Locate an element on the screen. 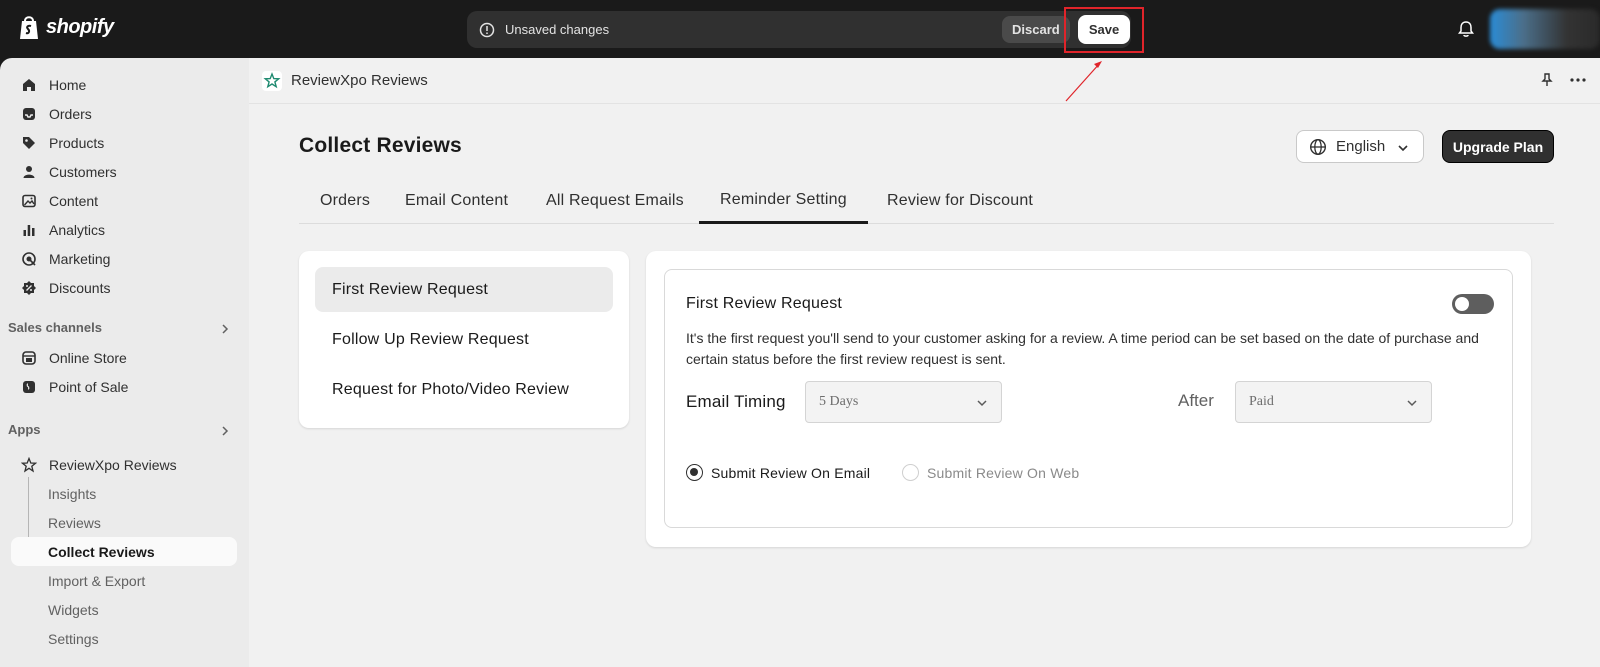 Image resolution: width=1600 pixels, height=667 pixels. request-enable-toggle is located at coordinates (1473, 304).